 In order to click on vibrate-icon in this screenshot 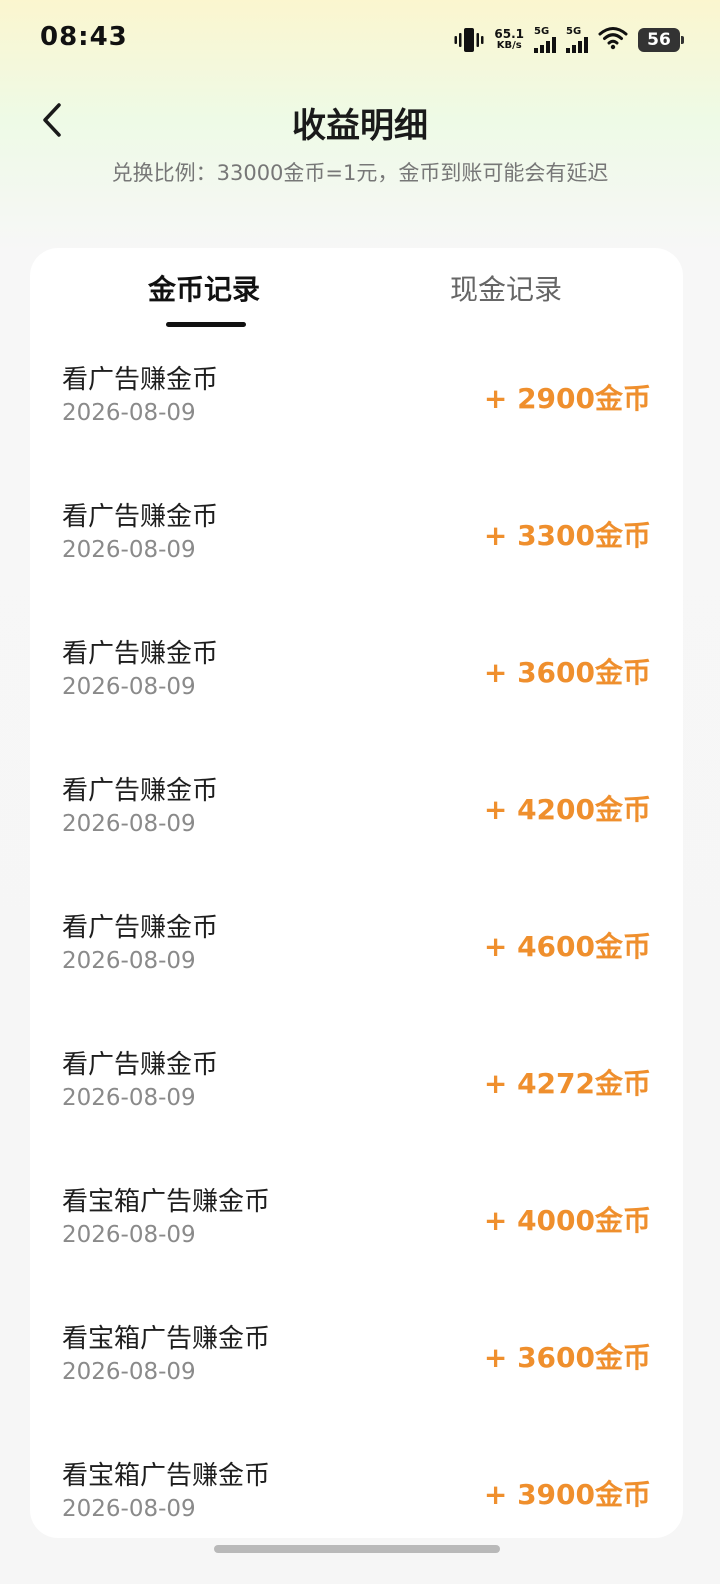, I will do `click(469, 40)`.